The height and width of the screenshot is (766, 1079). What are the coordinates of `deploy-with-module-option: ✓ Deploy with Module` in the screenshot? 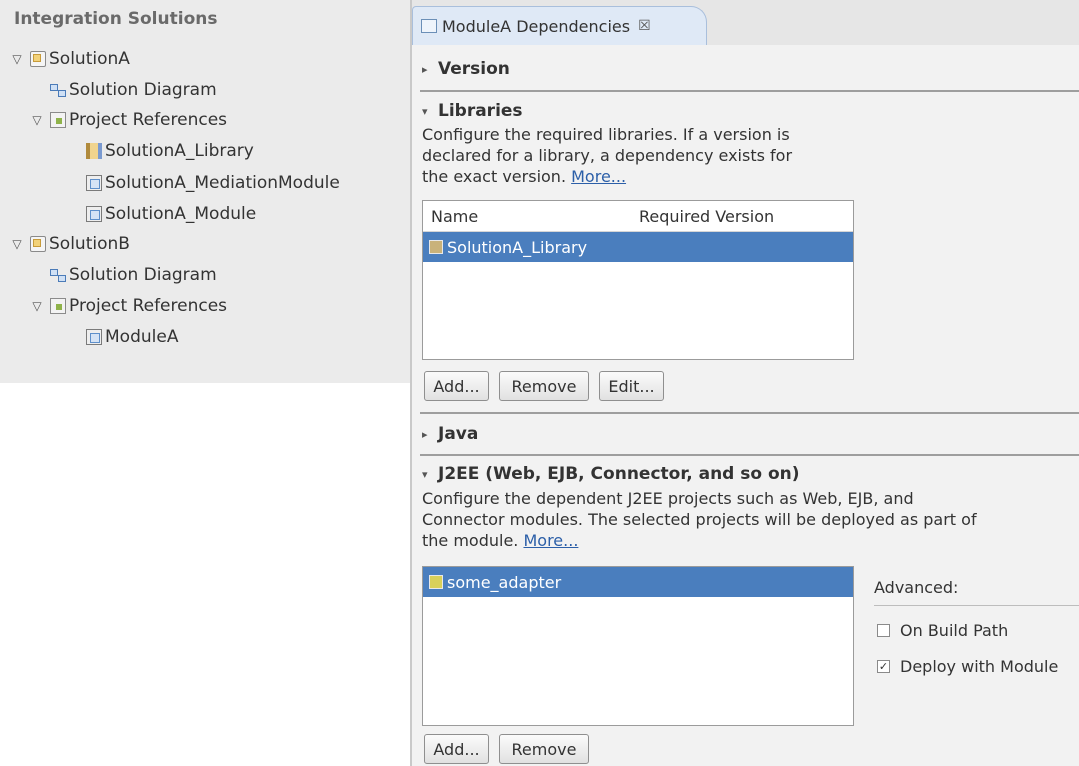 It's located at (967, 666).